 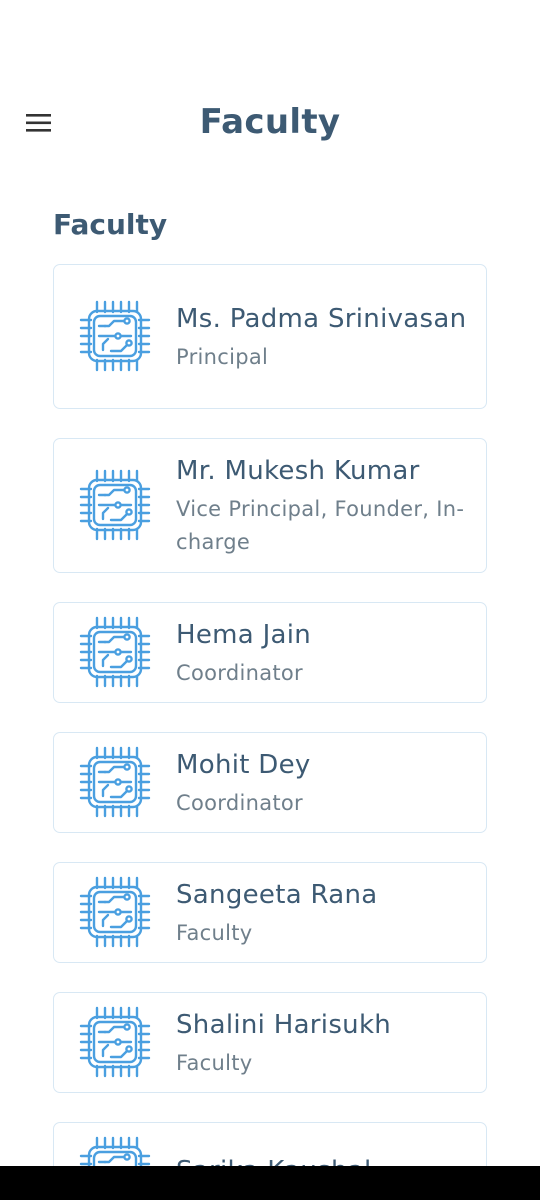 What do you see at coordinates (298, 471) in the screenshot?
I see `faculty-name: Mr. Mukesh Kumar` at bounding box center [298, 471].